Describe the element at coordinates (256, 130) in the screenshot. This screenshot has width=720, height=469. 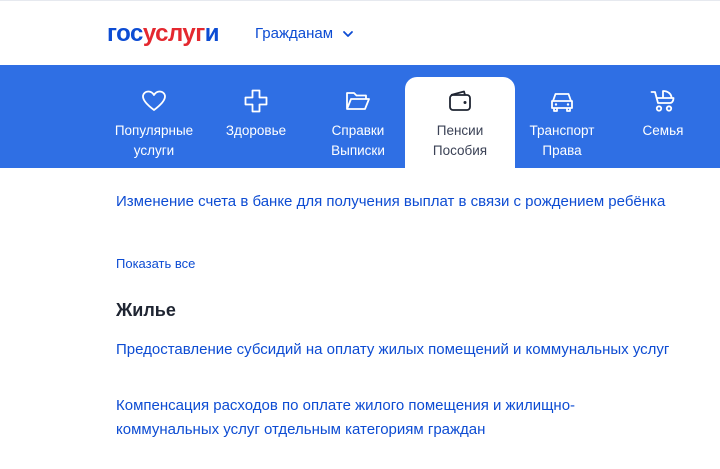
I see `nav-label-line1: Здоровье` at that location.